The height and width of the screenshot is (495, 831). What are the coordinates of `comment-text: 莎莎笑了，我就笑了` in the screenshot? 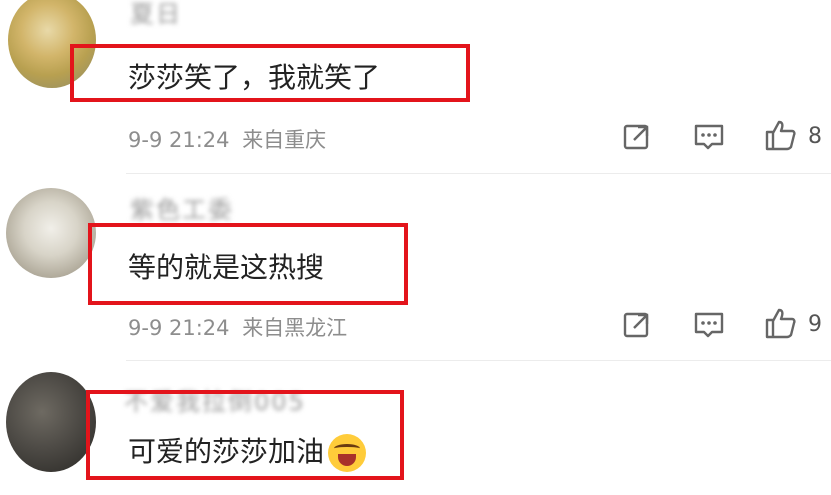 It's located at (254, 77).